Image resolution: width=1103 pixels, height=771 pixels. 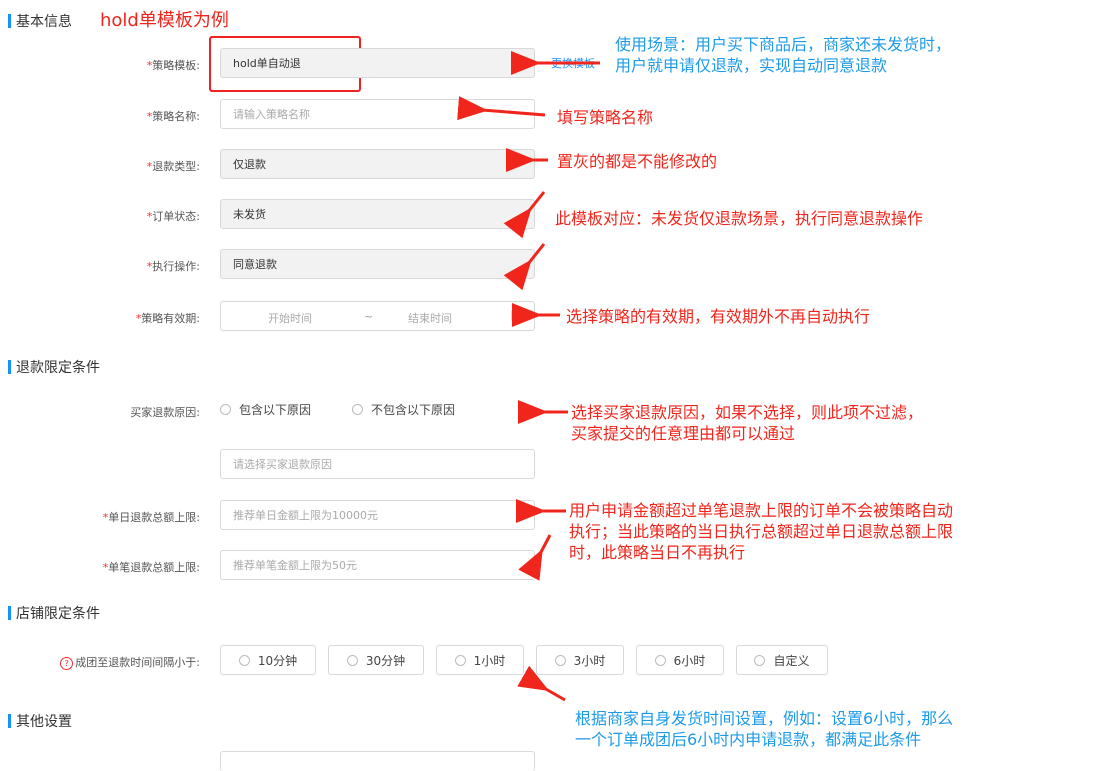 I want to click on arrow-action, so click(x=524, y=267).